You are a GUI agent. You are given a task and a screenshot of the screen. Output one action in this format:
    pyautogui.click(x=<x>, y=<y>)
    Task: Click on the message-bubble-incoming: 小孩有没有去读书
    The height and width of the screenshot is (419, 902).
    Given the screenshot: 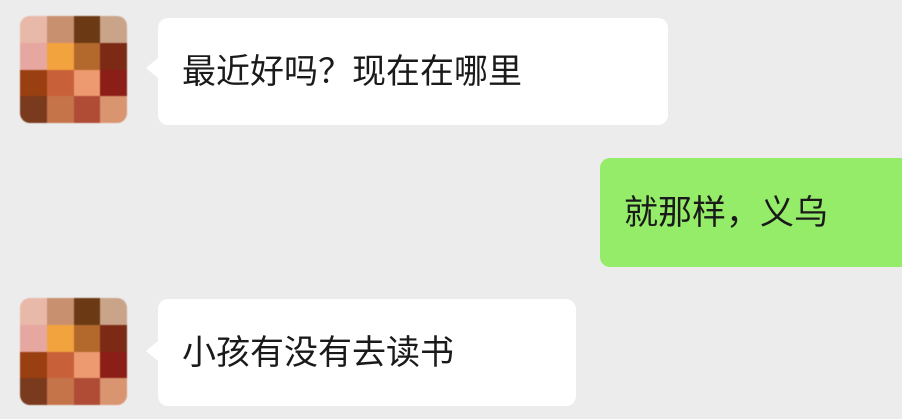 What is the action you would take?
    pyautogui.click(x=367, y=352)
    